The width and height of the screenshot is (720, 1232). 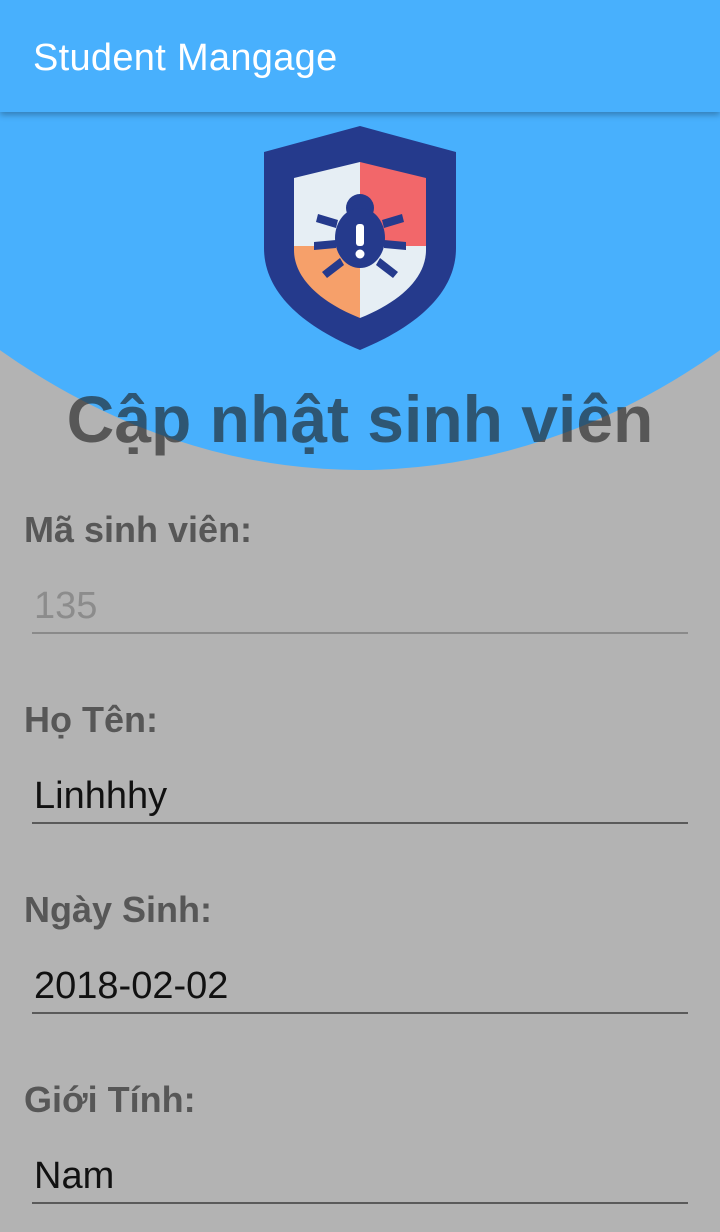 I want to click on student-id-field: 135, so click(x=360, y=607).